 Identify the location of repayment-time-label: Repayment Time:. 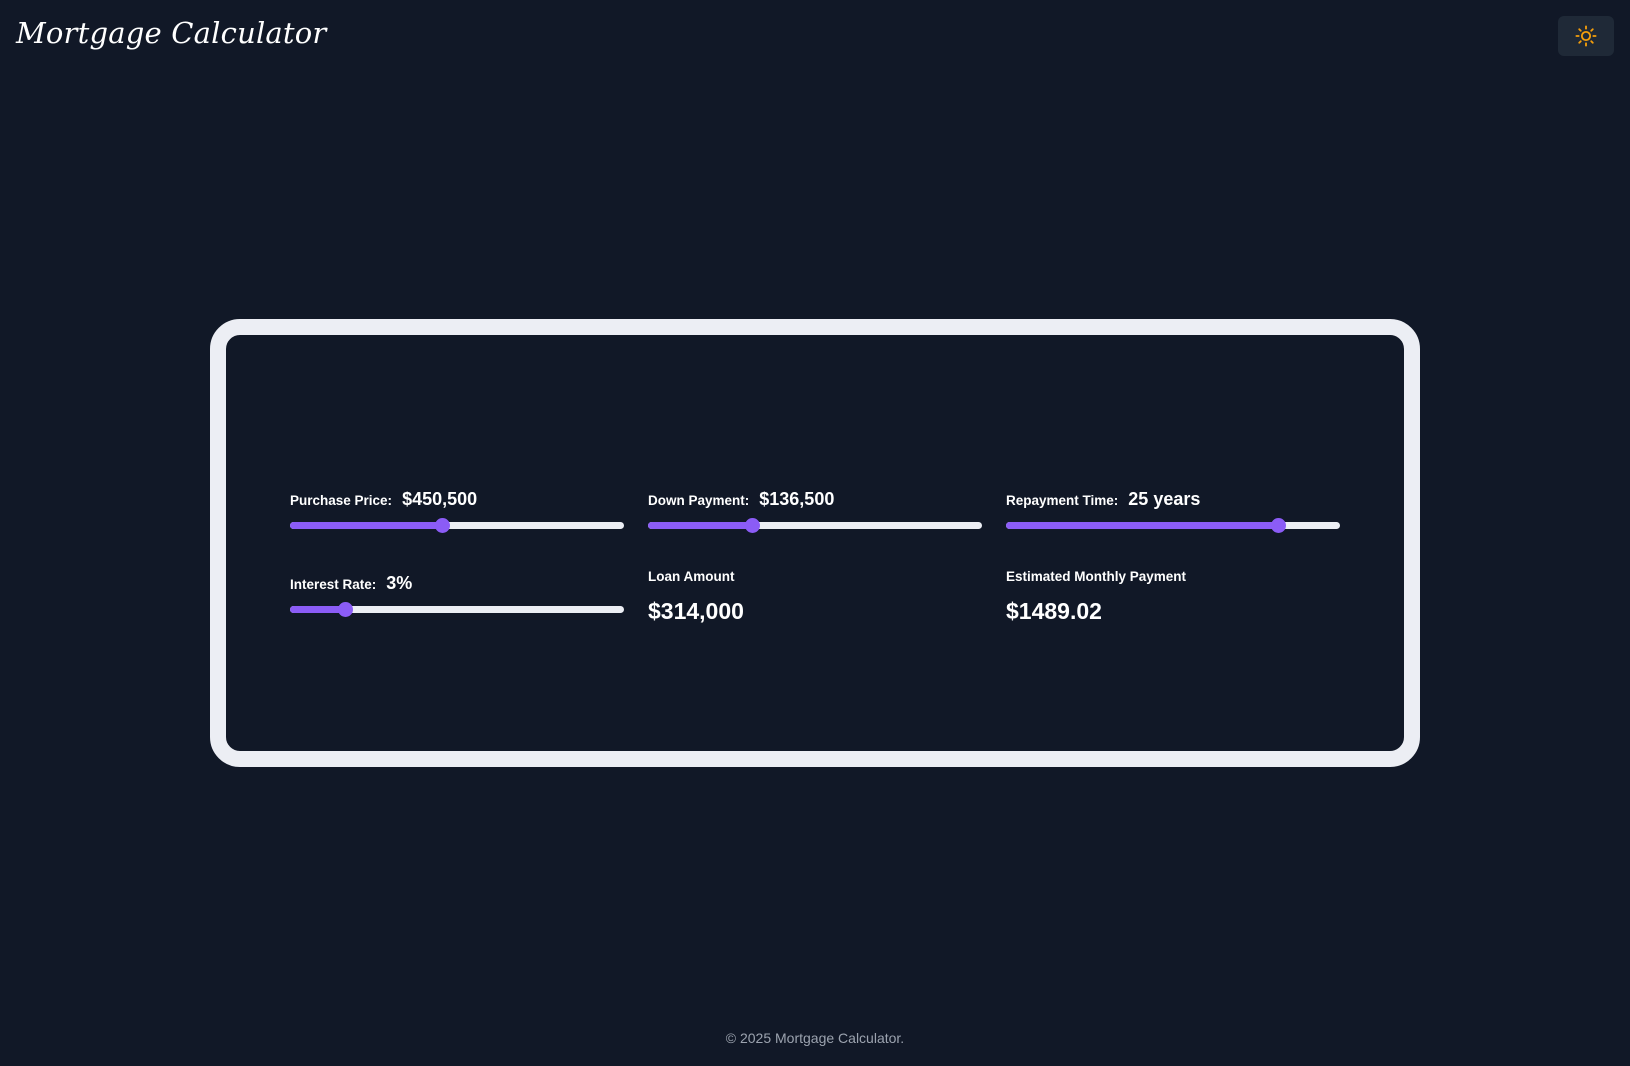
(1062, 500).